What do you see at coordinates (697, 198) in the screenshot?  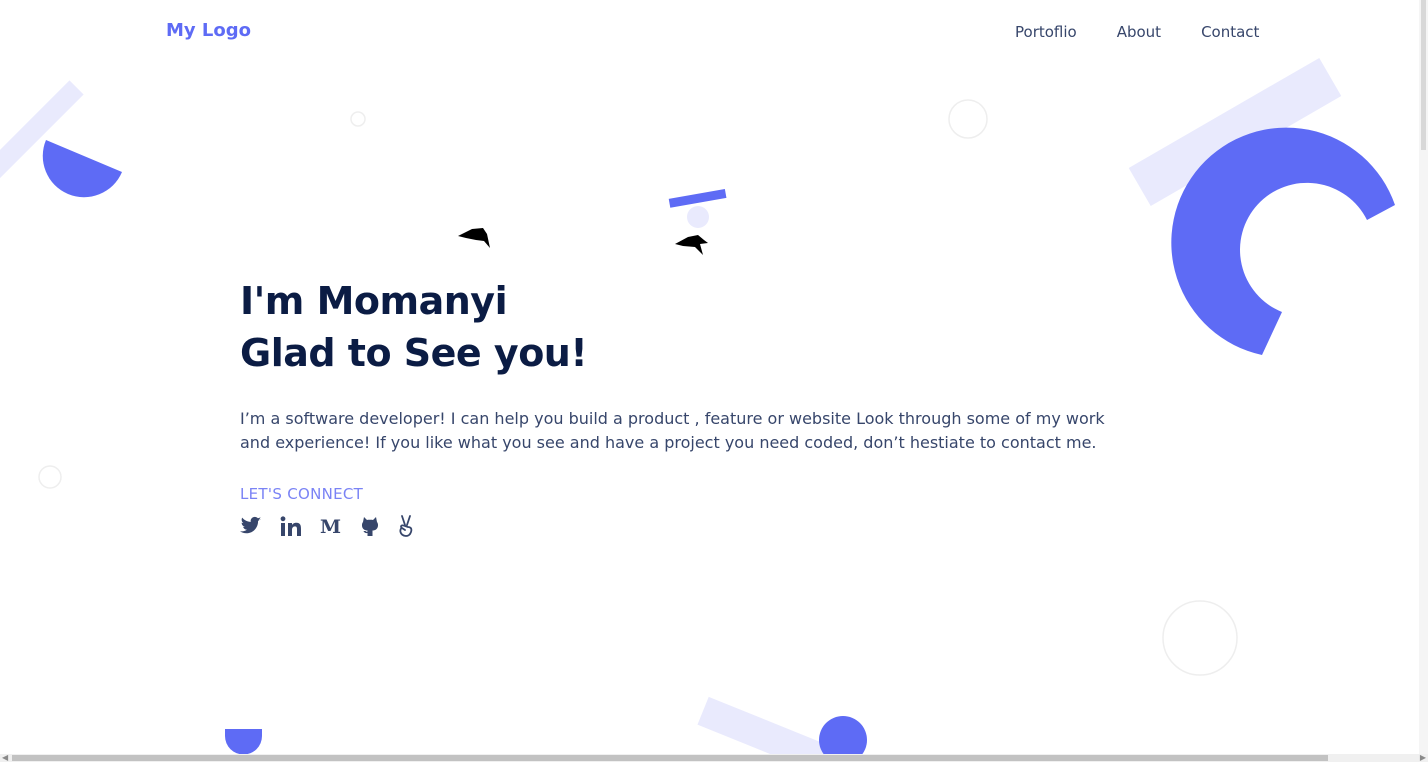 I see `deco-bar-center` at bounding box center [697, 198].